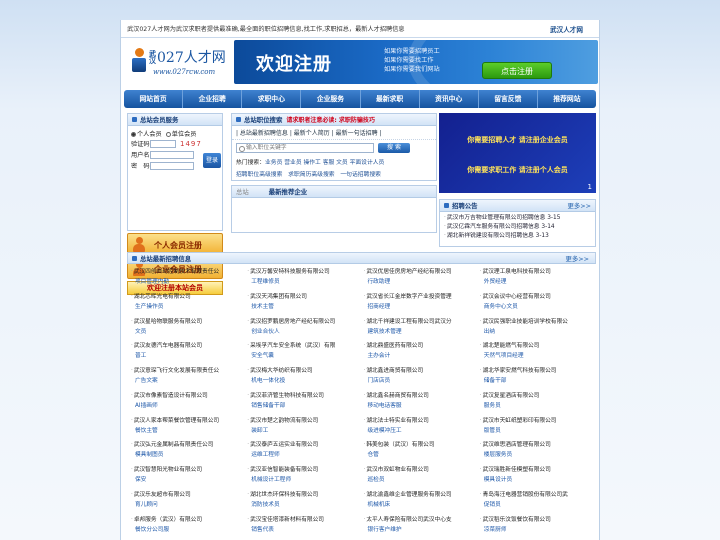 Image resolution: width=720 pixels, height=540 pixels. I want to click on position-link: 商务中心文员, so click(537, 307).